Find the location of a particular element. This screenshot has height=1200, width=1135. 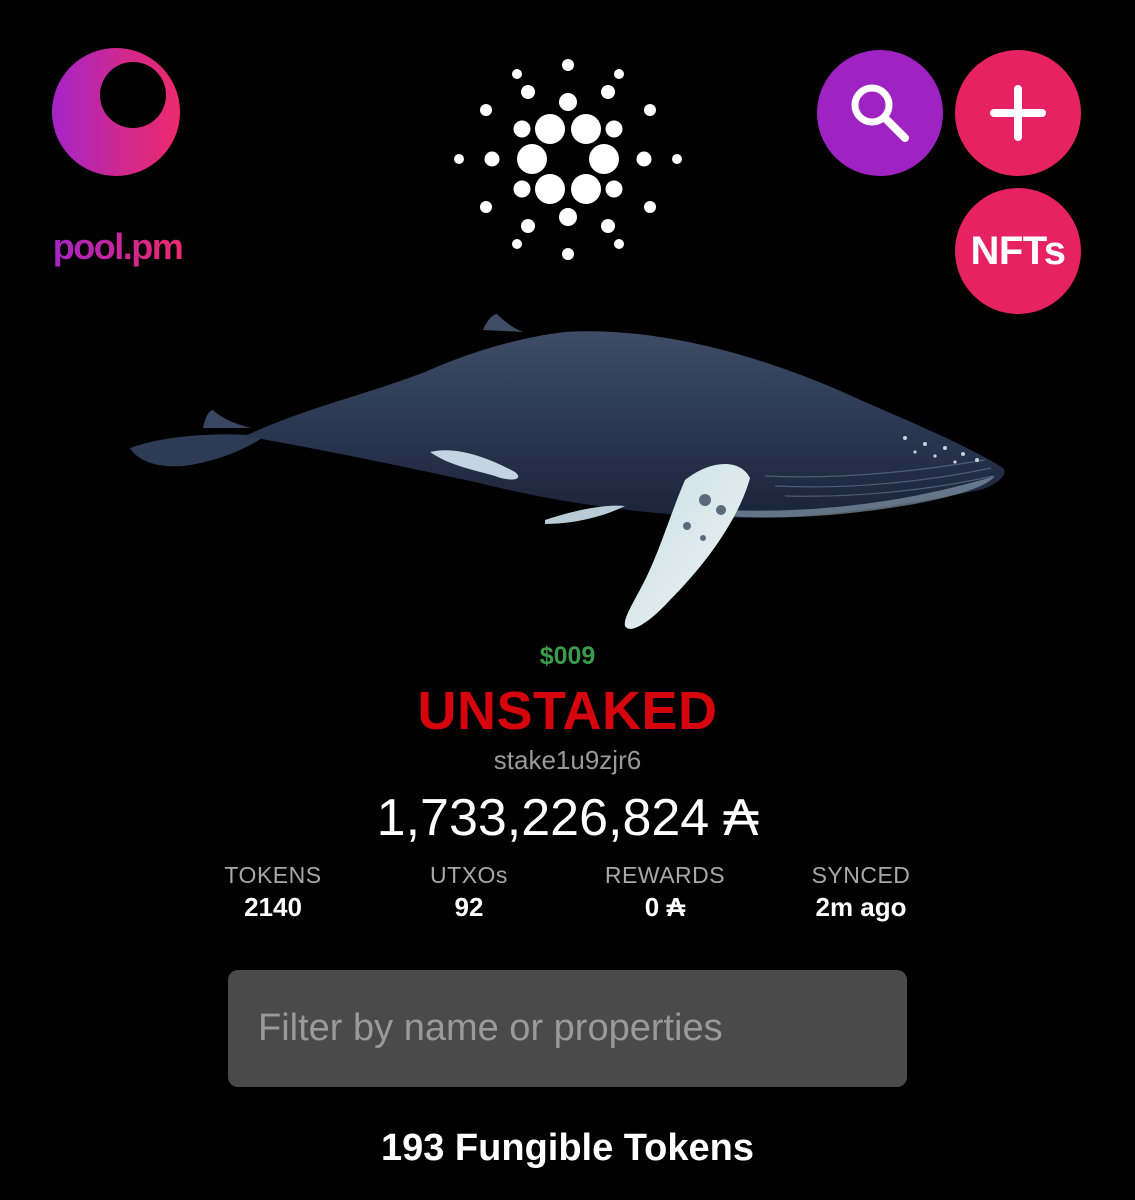

stat-rewards: REWARDS 0 ₳ is located at coordinates (665, 892).